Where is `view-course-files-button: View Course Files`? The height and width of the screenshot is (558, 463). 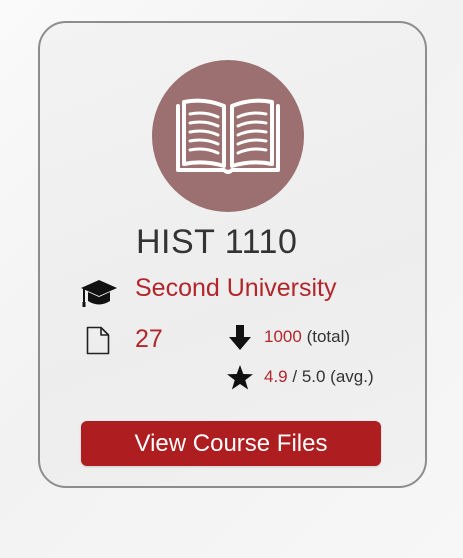
view-course-files-button: View Course Files is located at coordinates (231, 443).